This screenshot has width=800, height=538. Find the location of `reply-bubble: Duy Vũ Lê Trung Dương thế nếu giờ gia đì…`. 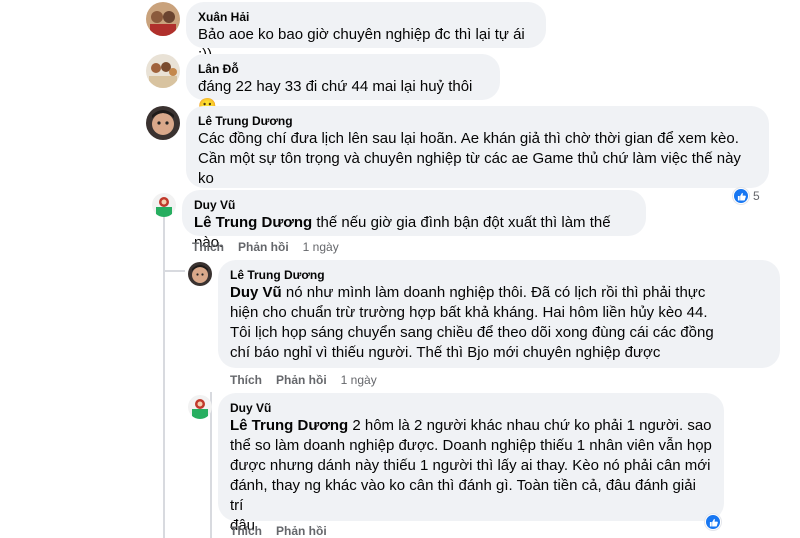

reply-bubble: Duy Vũ Lê Trung Dương thế nếu giờ gia đì… is located at coordinates (414, 220).